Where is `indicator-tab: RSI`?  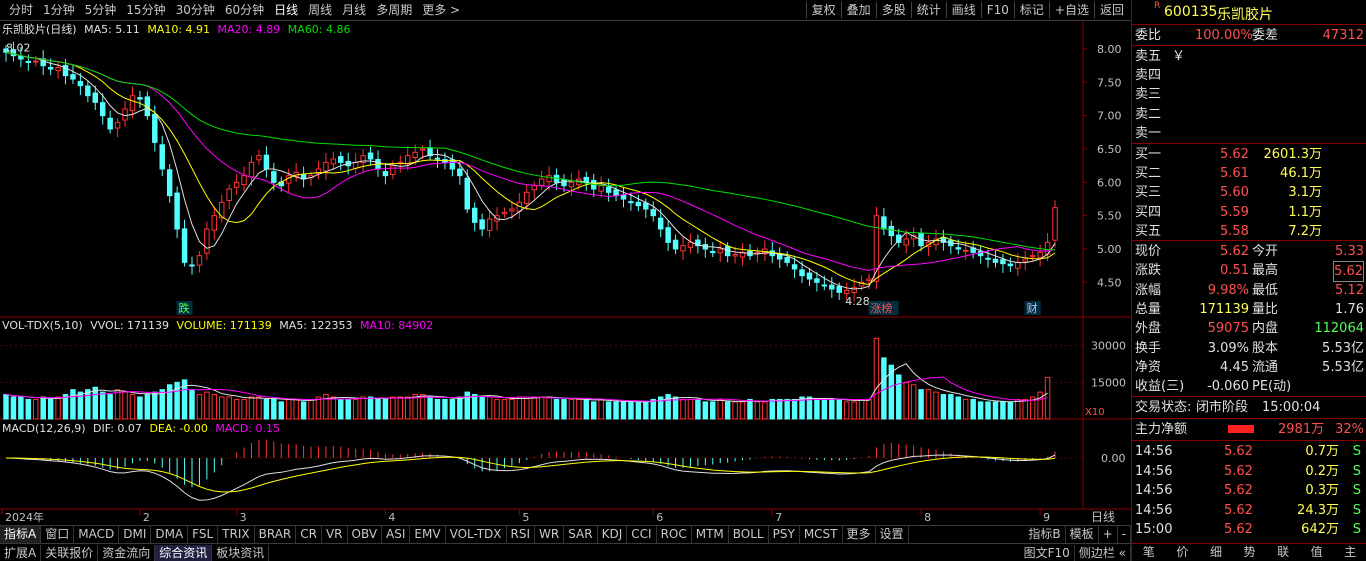
indicator-tab: RSI is located at coordinates (521, 534).